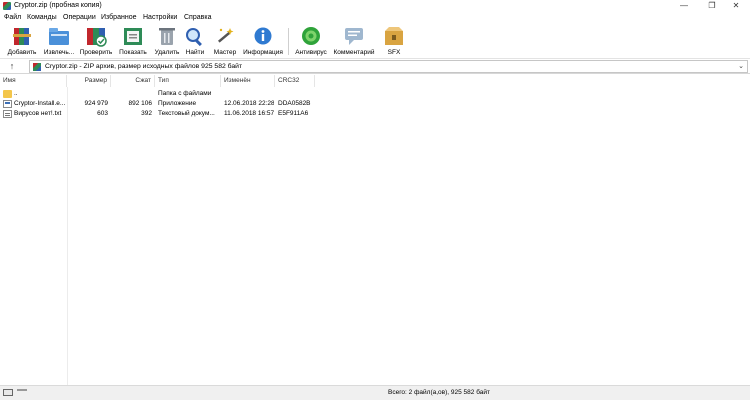 This screenshot has width=750, height=400. What do you see at coordinates (146, 113) in the screenshot?
I see `file-packed: 392` at bounding box center [146, 113].